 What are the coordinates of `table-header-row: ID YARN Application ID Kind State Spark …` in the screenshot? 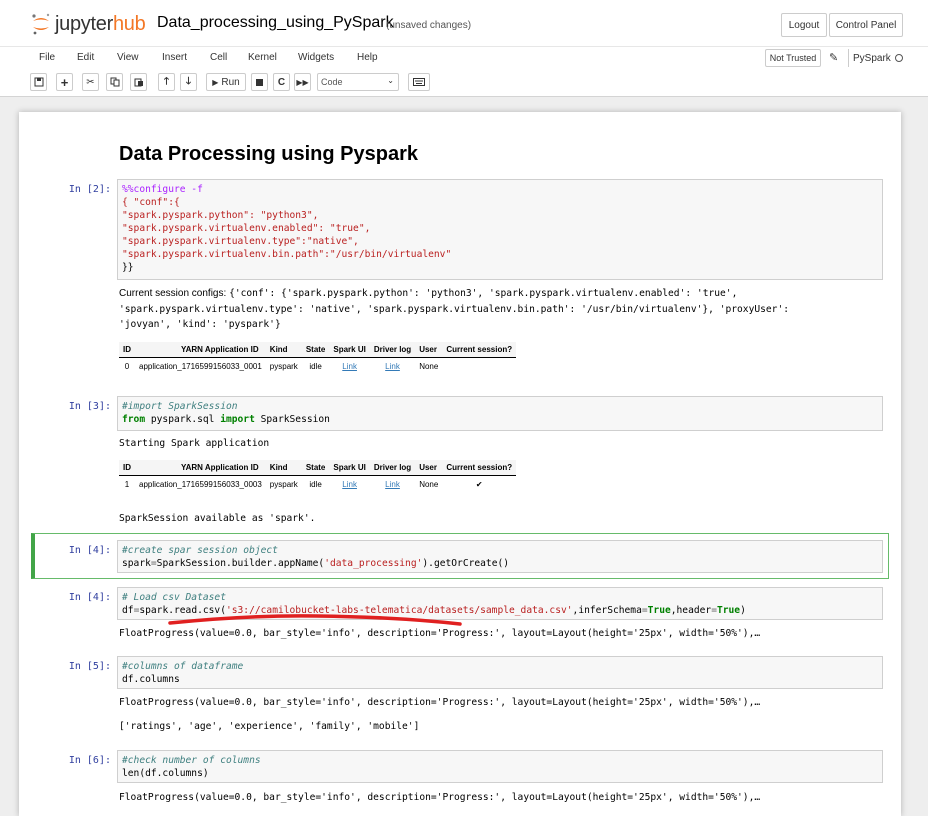 It's located at (318, 350).